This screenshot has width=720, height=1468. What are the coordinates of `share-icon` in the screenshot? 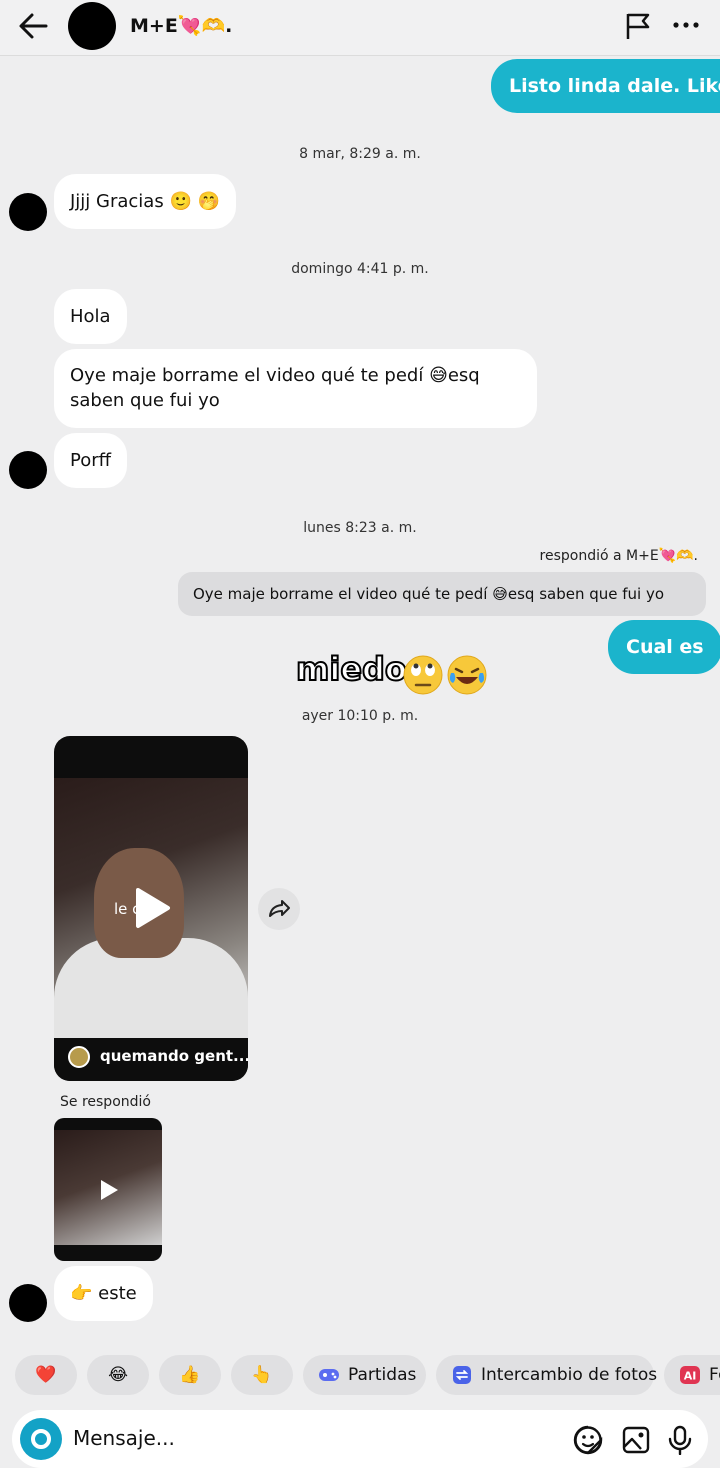 It's located at (279, 908).